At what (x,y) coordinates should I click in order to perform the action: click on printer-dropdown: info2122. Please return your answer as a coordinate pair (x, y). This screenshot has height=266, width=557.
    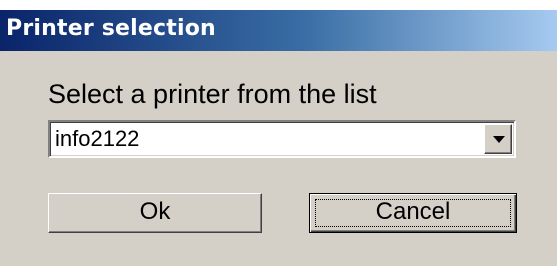
    Looking at the image, I should click on (282, 139).